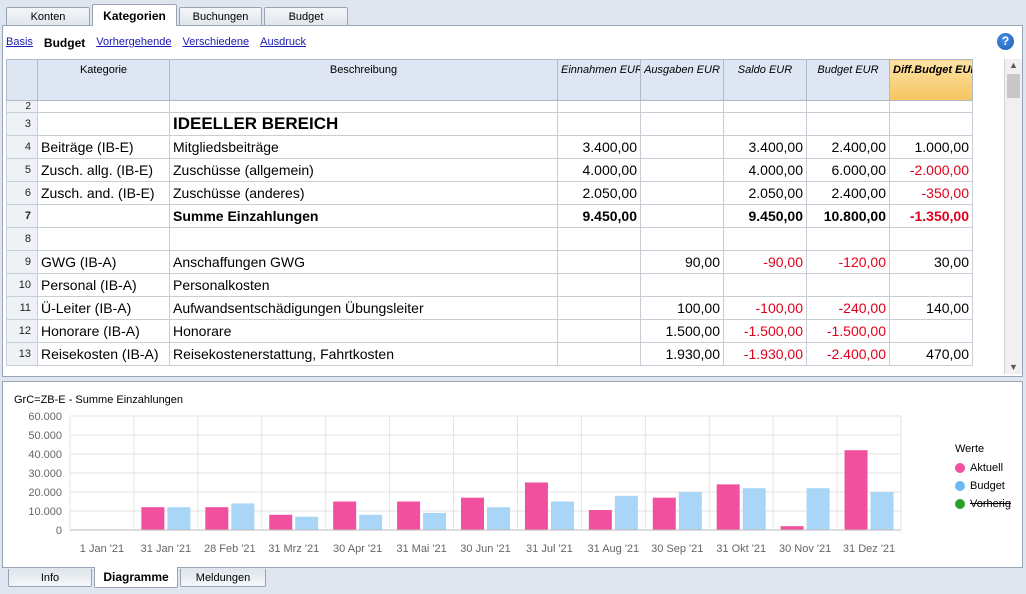 This screenshot has height=594, width=1026. I want to click on view-vorhergehende-link: Vorhergehende, so click(133, 43).